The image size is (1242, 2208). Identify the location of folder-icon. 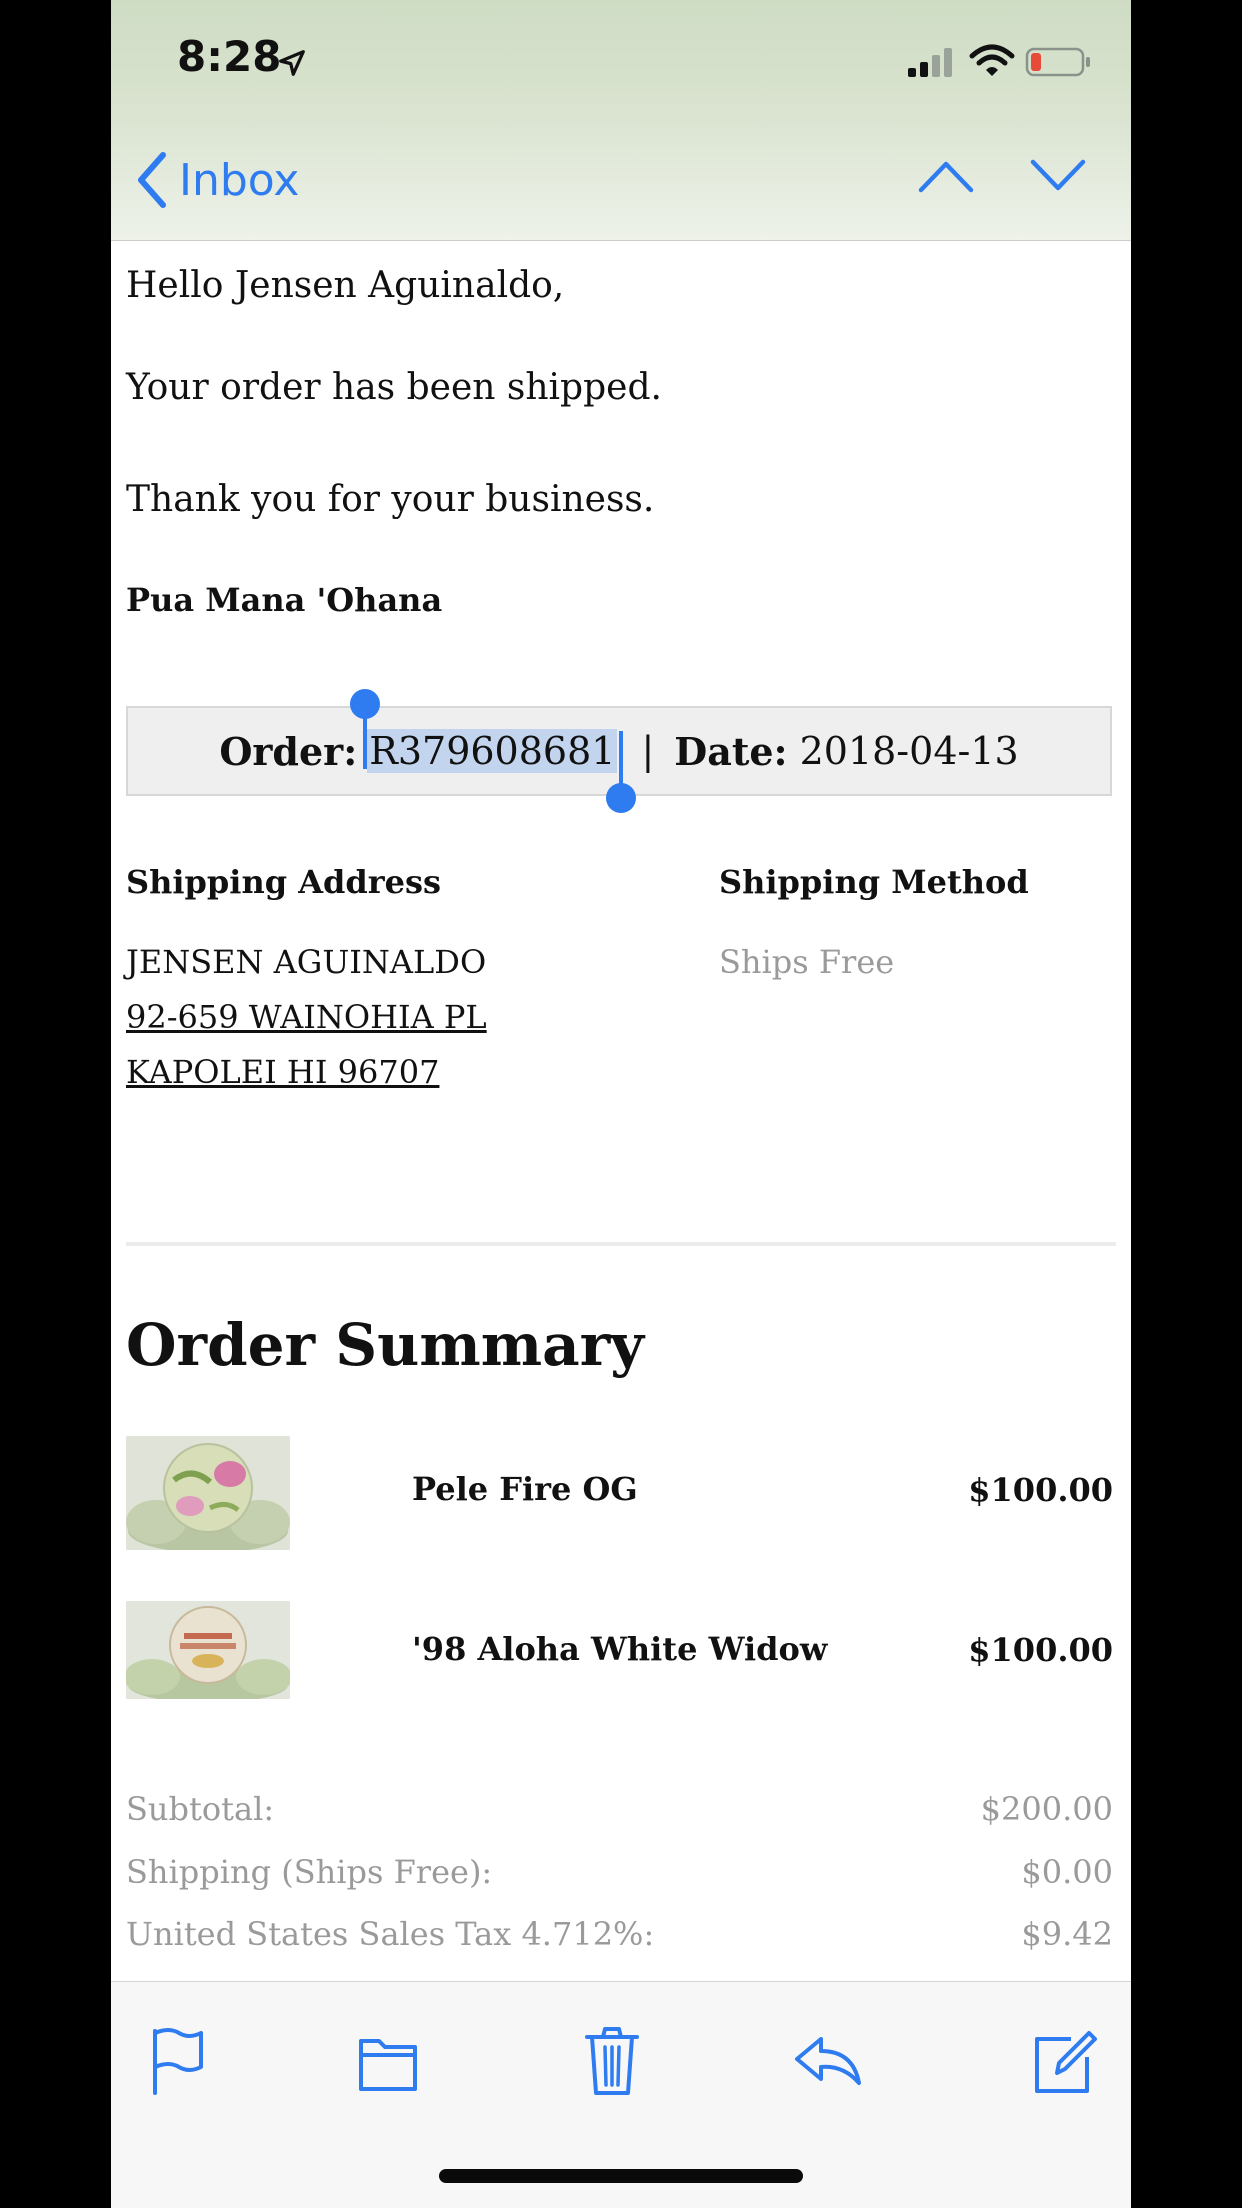
(388, 2061).